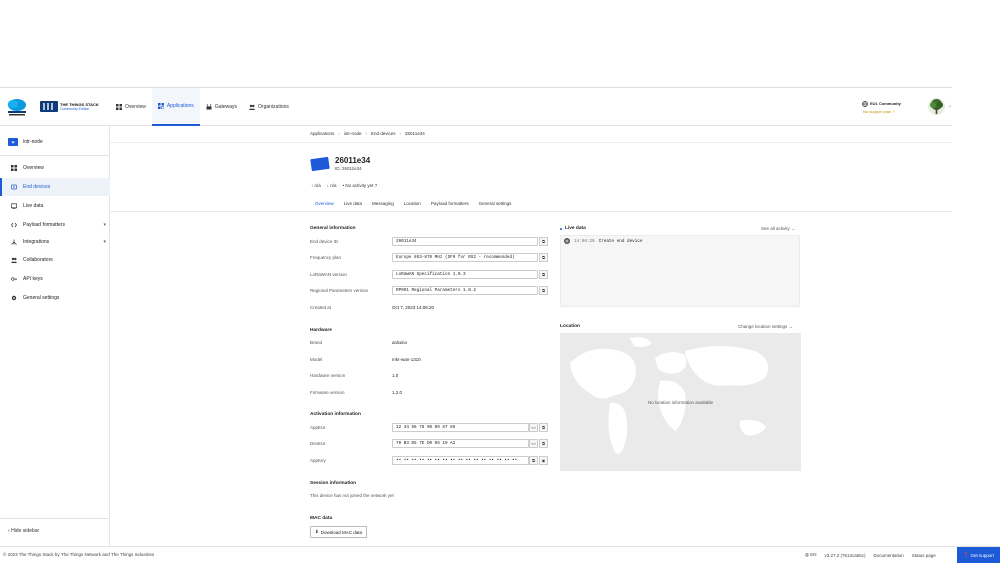 The width and height of the screenshot is (1000, 563). What do you see at coordinates (353, 133) in the screenshot?
I see `breadcrumb-app: iotr-node` at bounding box center [353, 133].